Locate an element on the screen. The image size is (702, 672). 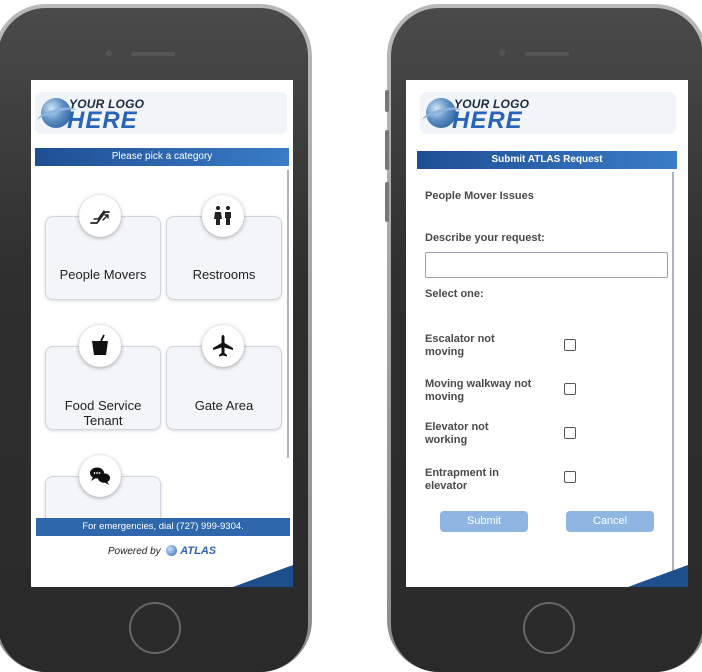
option-label: Elevator not working is located at coordinates (457, 433).